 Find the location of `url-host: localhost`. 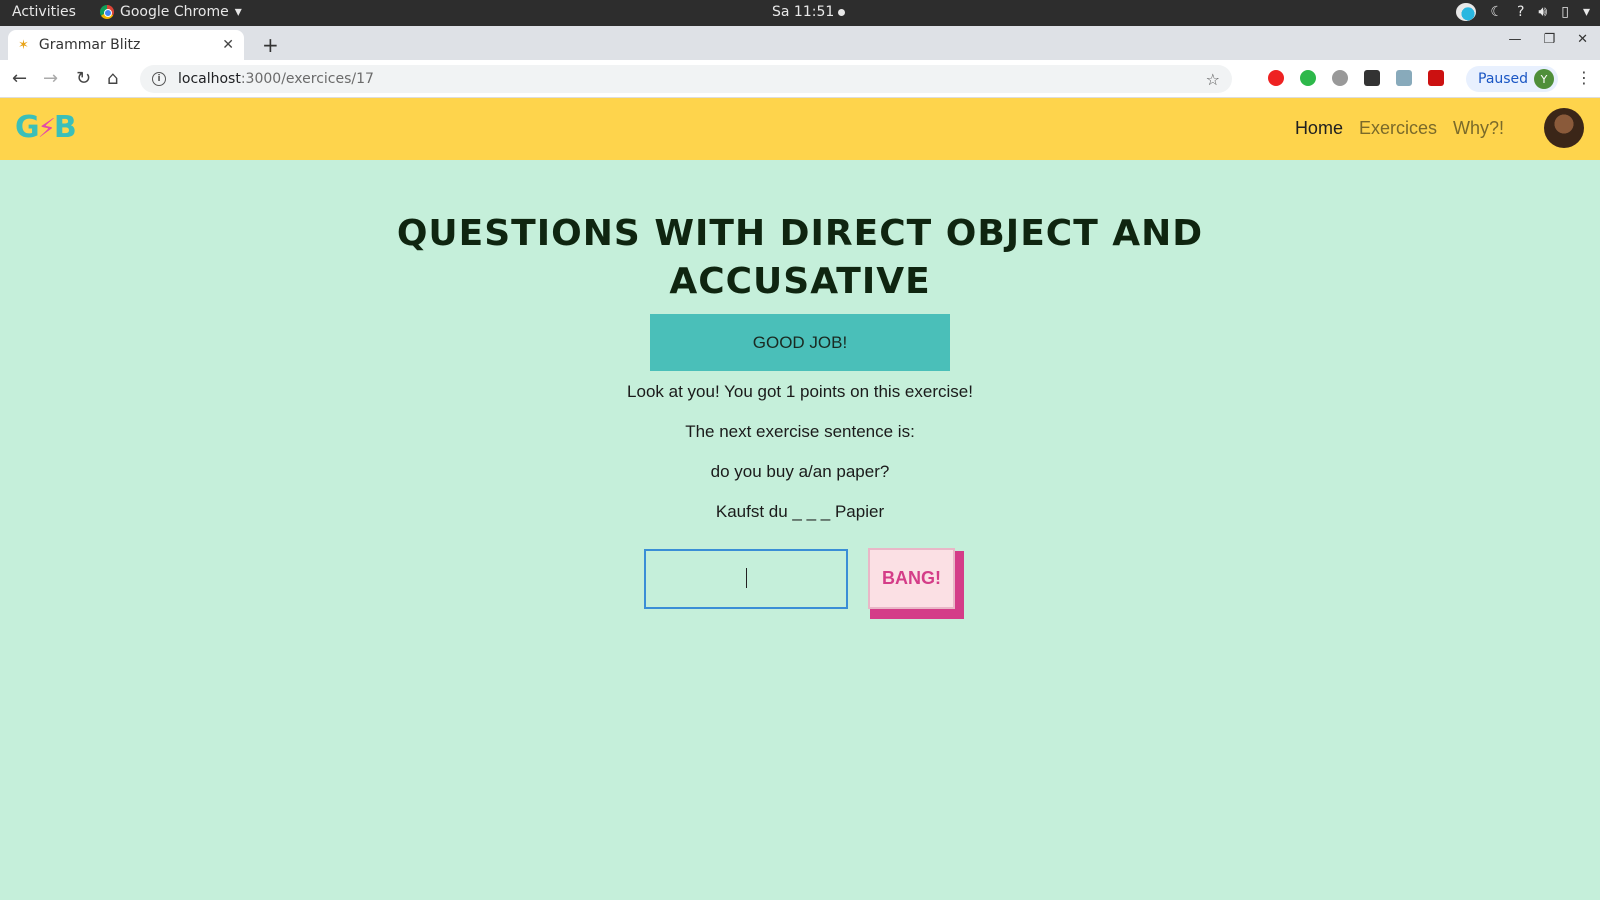

url-host: localhost is located at coordinates (209, 79).